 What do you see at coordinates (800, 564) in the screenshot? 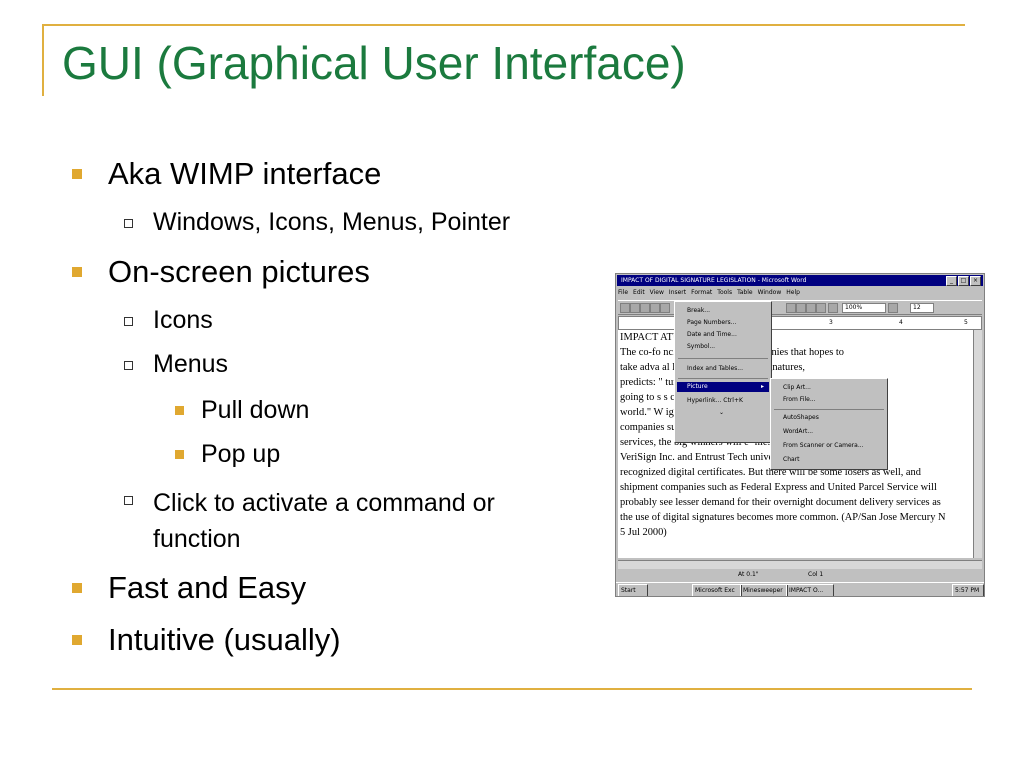
I see `horizontal-scrollbar` at bounding box center [800, 564].